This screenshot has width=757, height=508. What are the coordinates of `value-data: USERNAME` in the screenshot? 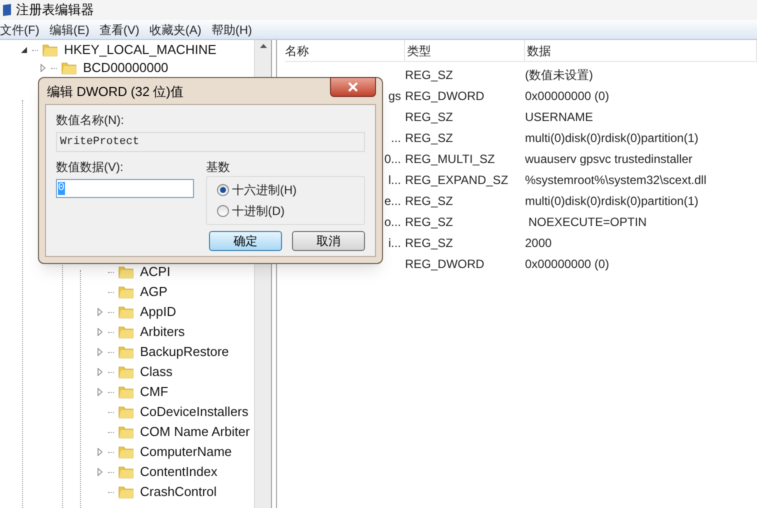 It's located at (559, 117).